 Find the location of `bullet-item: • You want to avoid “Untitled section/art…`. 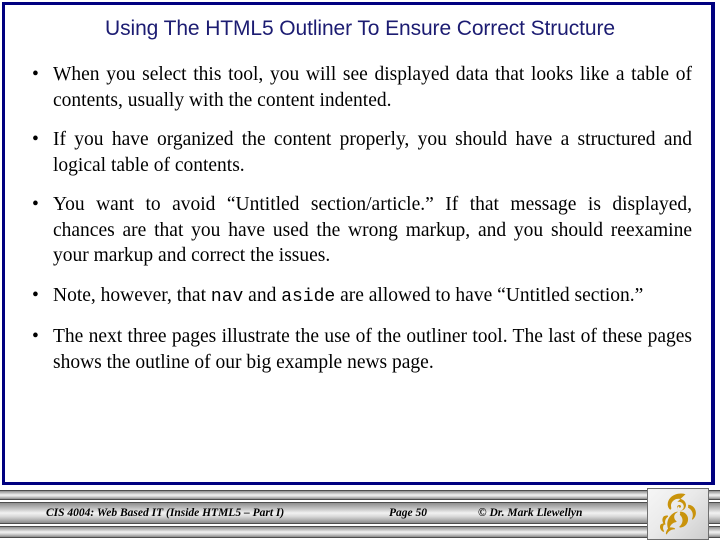

bullet-item: • You want to avoid “Untitled section/art… is located at coordinates (360, 230).